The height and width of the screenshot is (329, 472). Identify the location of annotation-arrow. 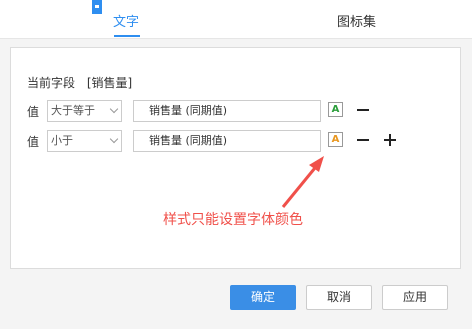
(302, 182).